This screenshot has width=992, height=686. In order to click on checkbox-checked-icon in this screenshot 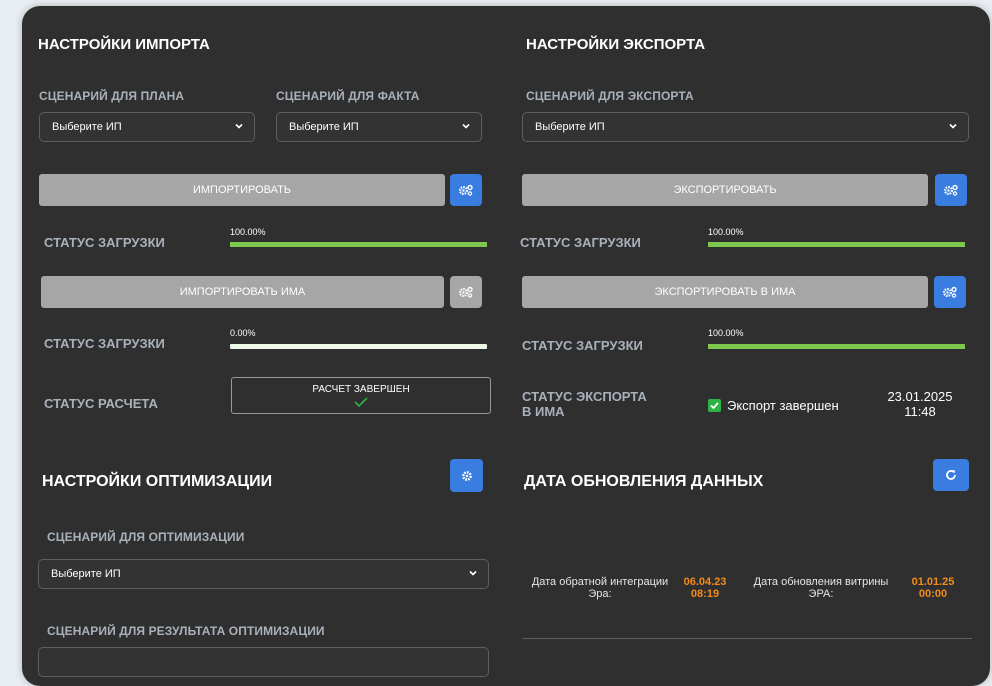, I will do `click(714, 405)`.